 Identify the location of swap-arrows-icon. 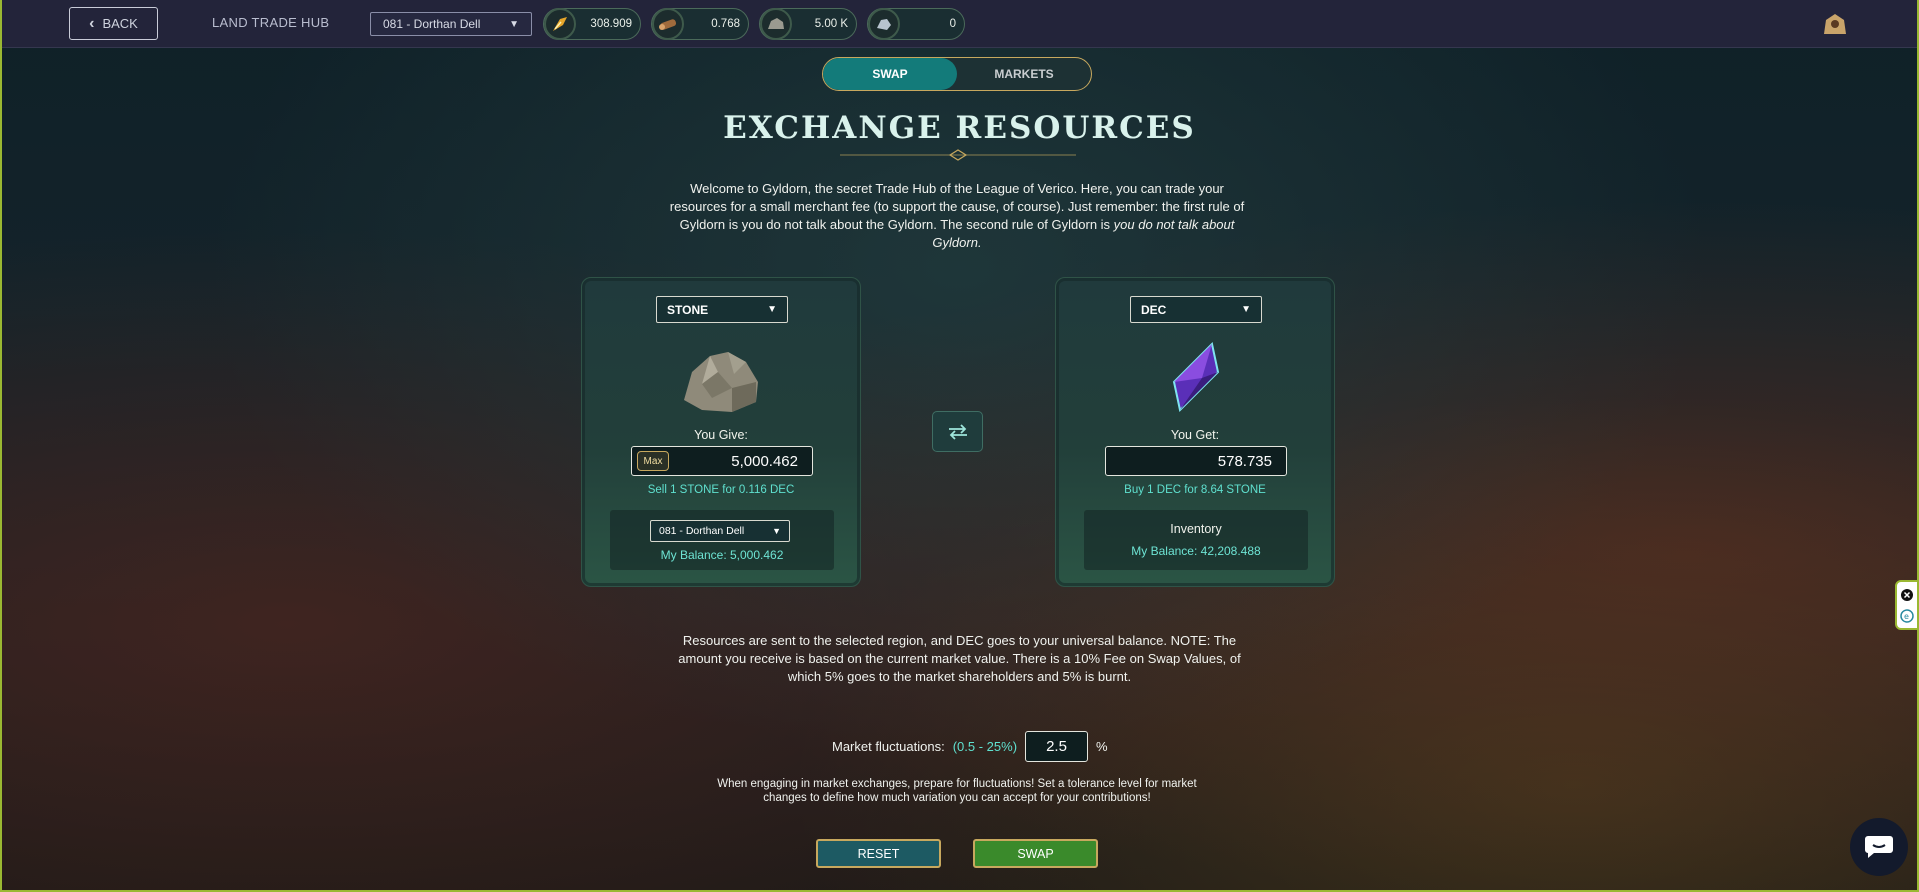
(957, 431).